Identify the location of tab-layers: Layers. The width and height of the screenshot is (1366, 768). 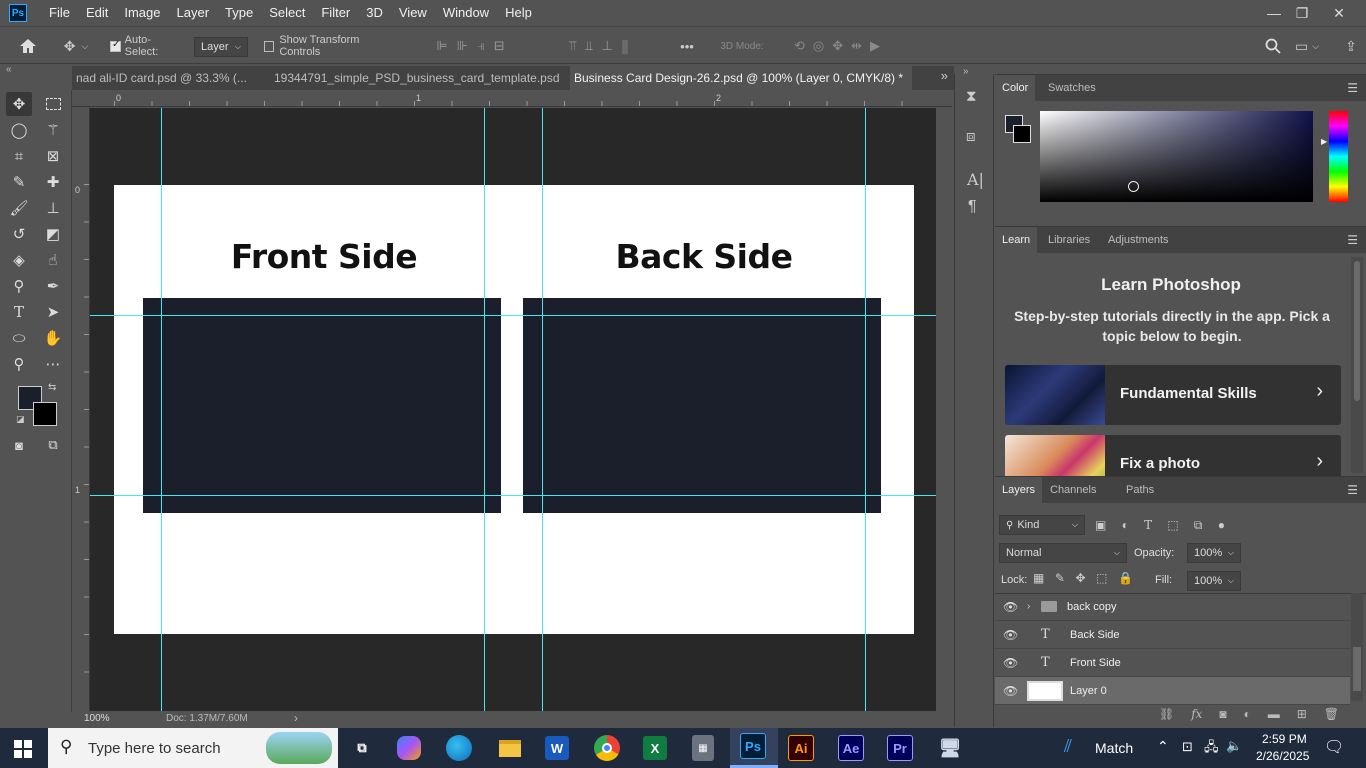
(1019, 490).